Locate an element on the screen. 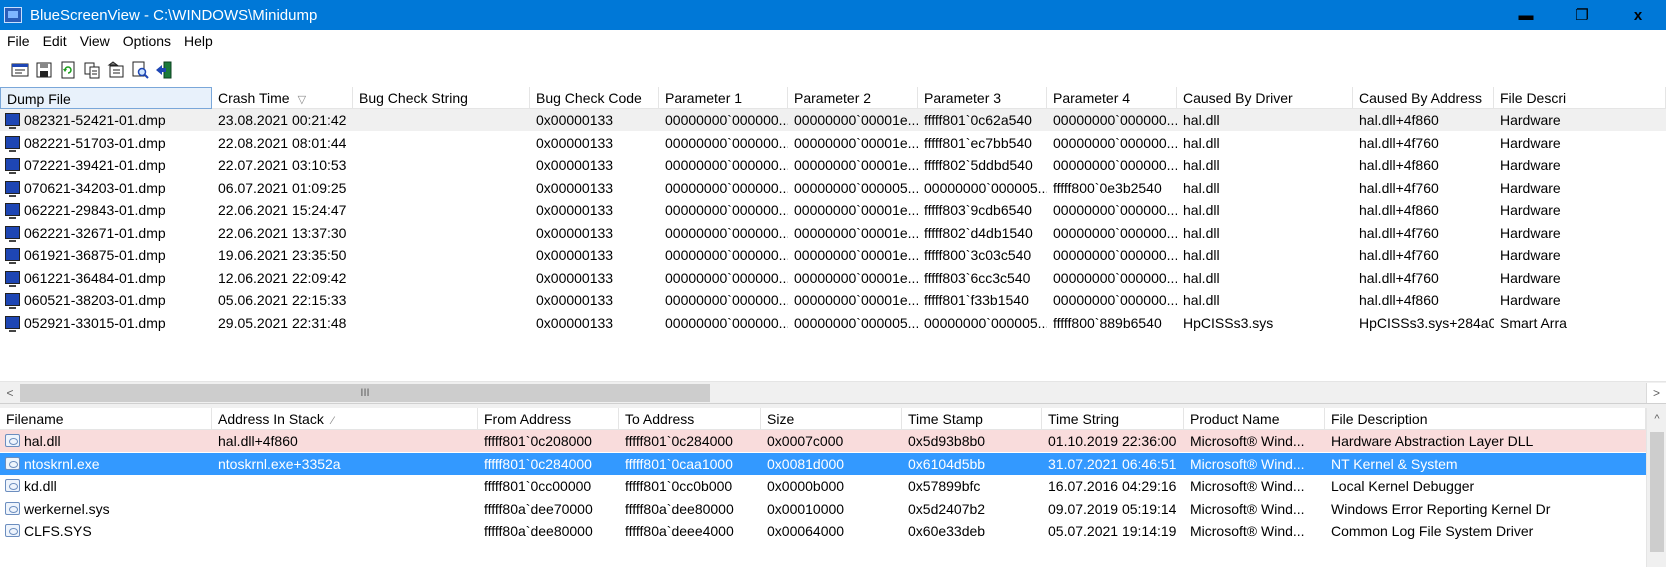 This screenshot has width=1666, height=567. menu-options: Options is located at coordinates (146, 41).